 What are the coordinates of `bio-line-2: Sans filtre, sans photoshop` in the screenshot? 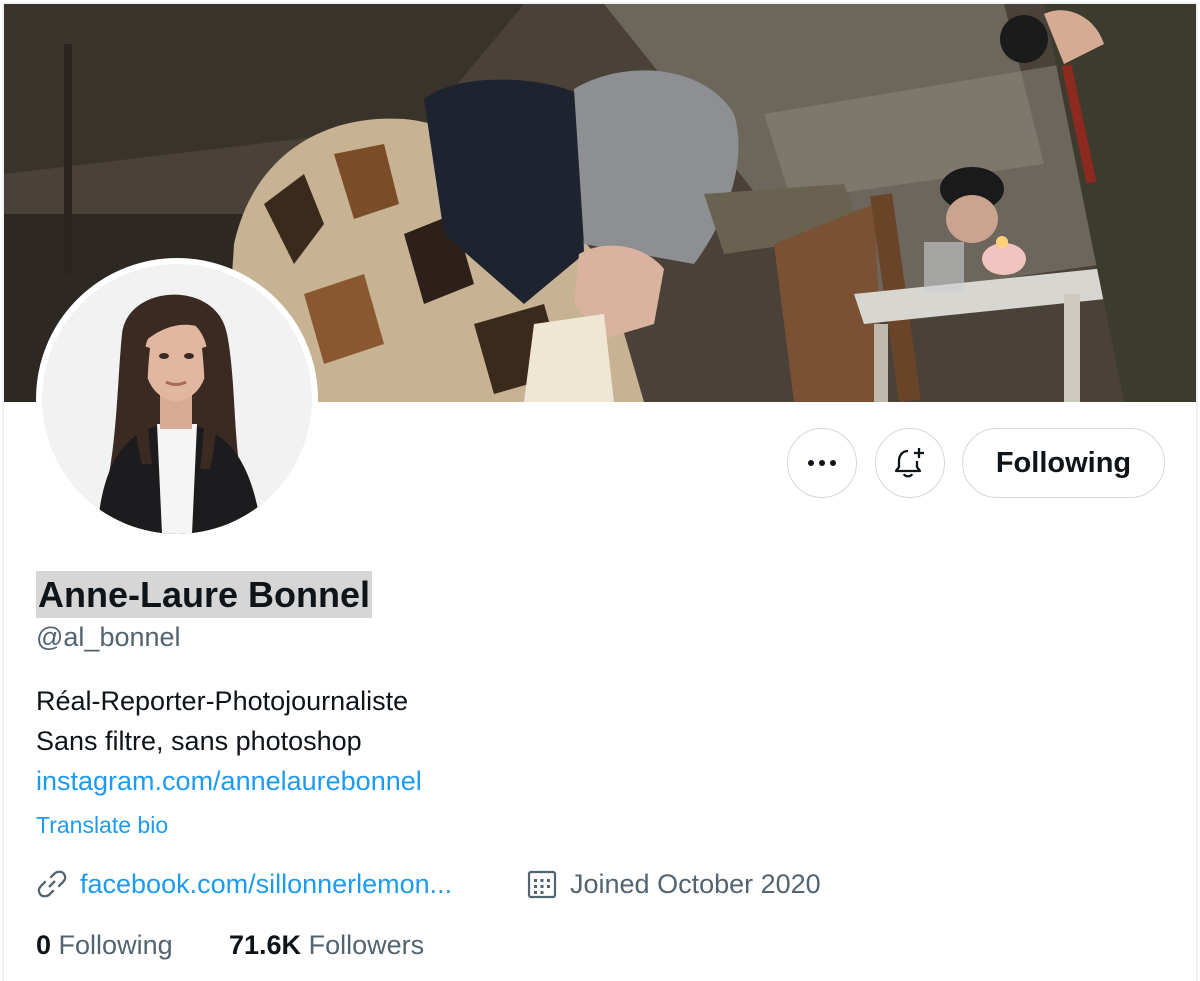 It's located at (199, 741).